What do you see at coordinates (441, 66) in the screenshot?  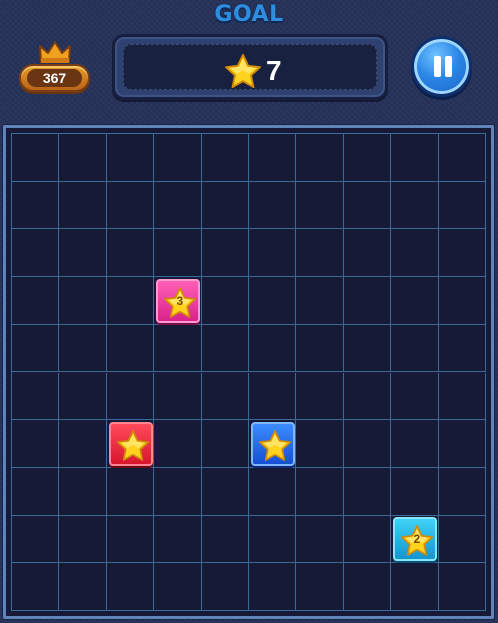 I see `pause-button` at bounding box center [441, 66].